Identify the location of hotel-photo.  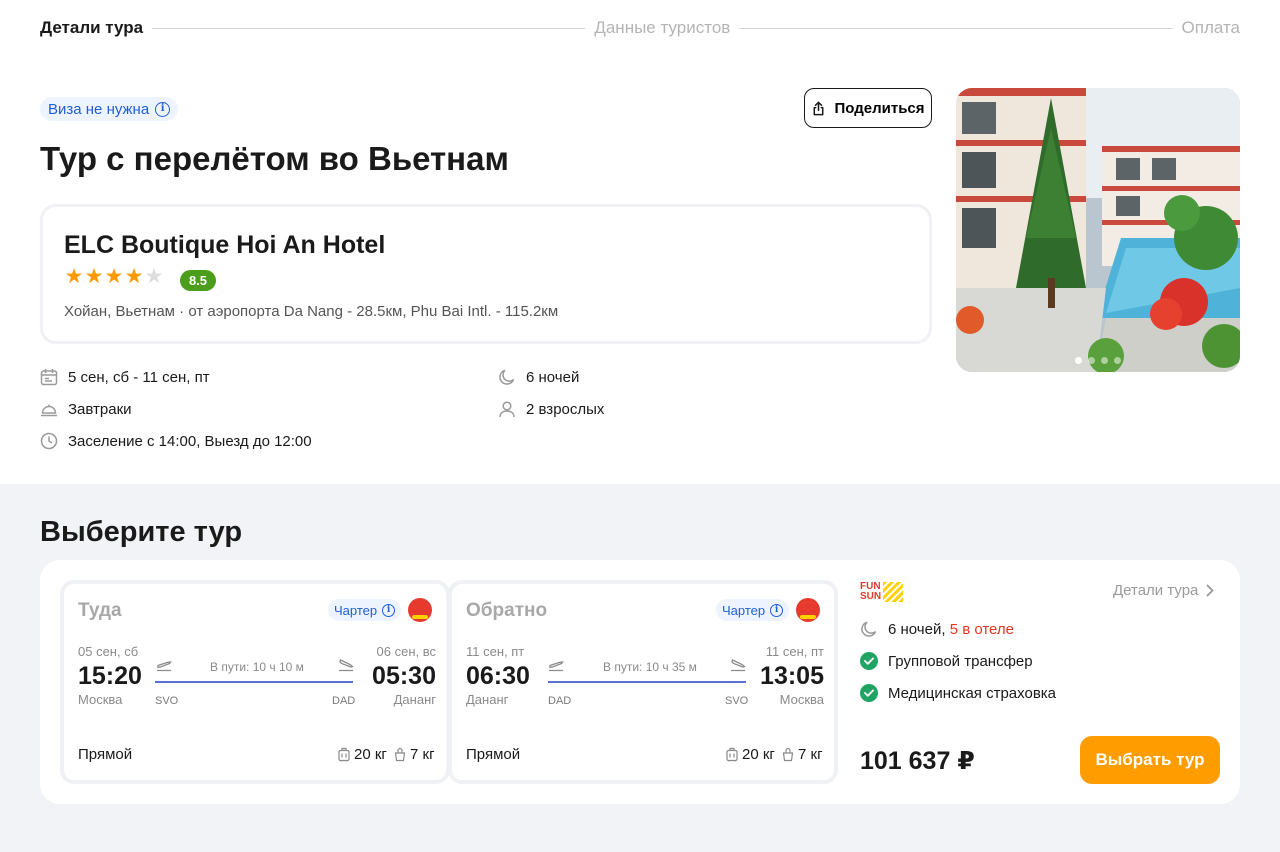
(1098, 230).